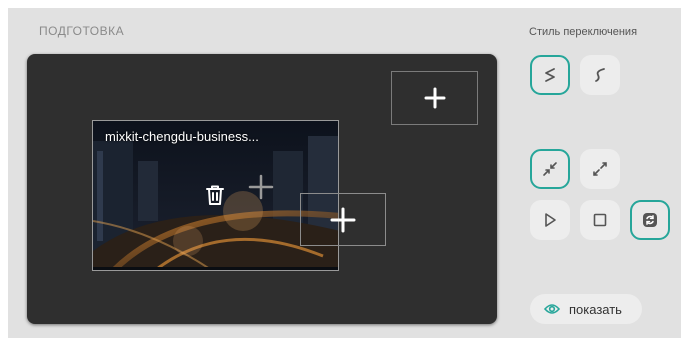 This screenshot has height=342, width=683. I want to click on expand-button, so click(600, 169).